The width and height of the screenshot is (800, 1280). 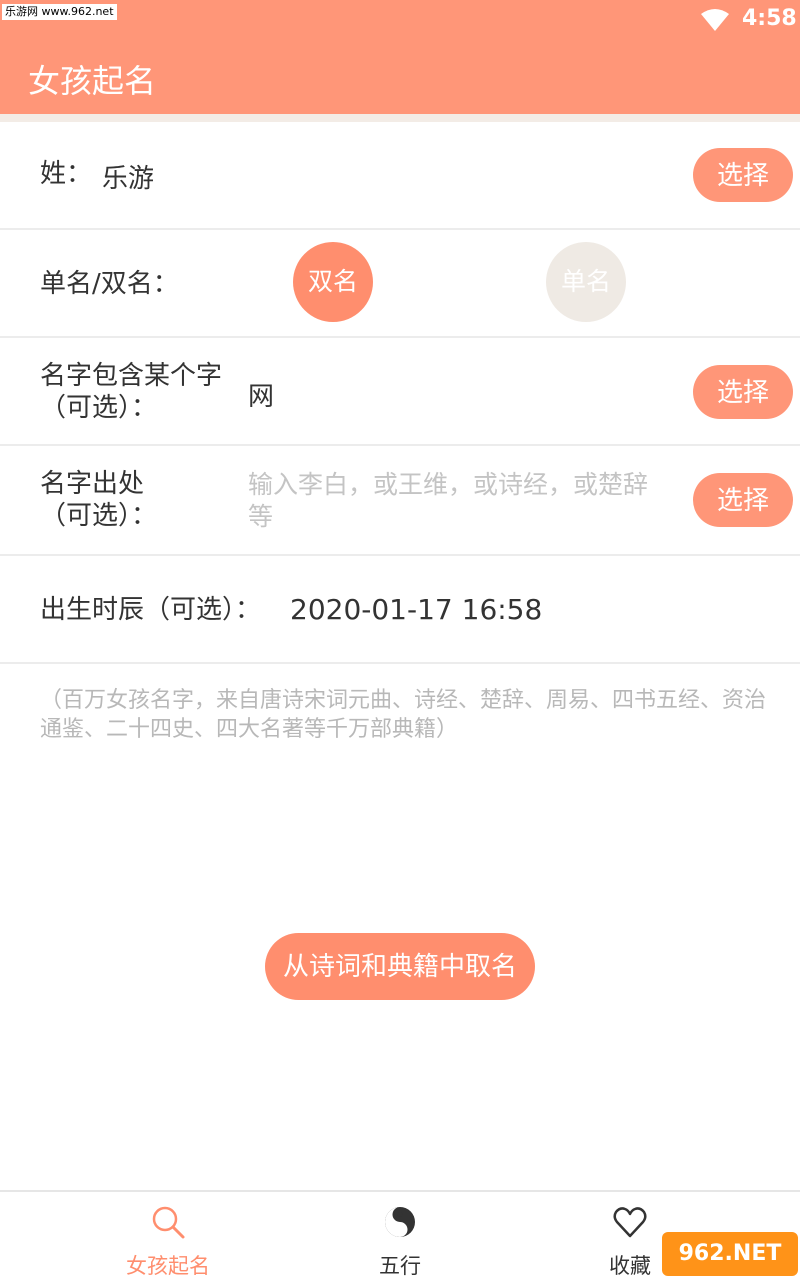 I want to click on name-type-row: 单名/双名： 双名 单名, so click(x=400, y=284).